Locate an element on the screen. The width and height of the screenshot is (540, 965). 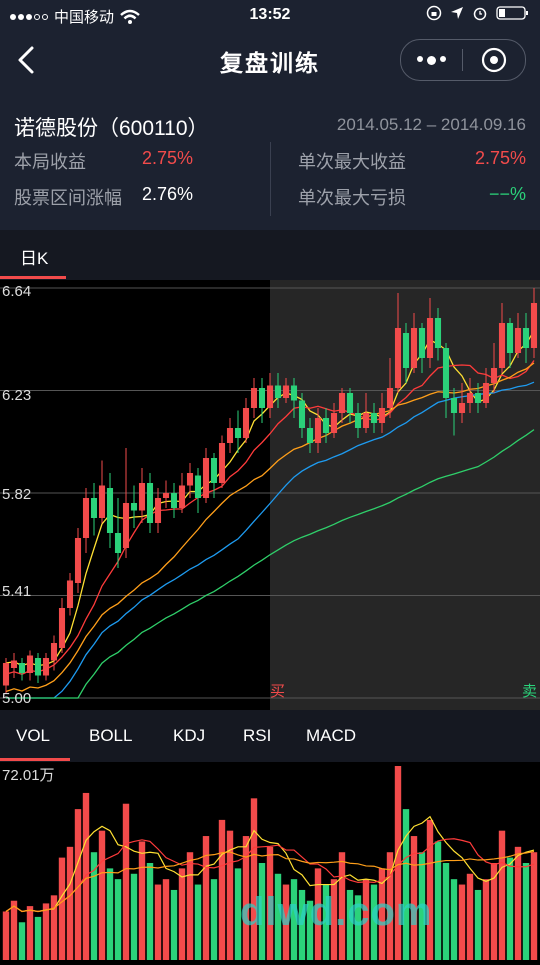
max-loss-row: 单次最大亏损 is located at coordinates (352, 197).